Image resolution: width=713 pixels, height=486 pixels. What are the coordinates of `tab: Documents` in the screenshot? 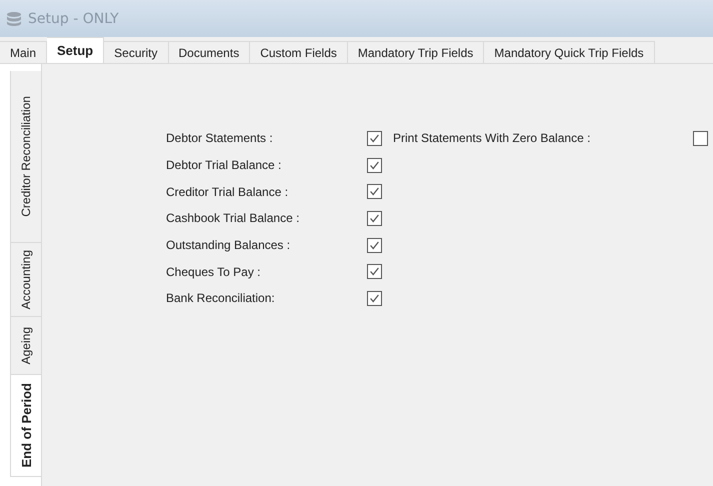 It's located at (209, 52).